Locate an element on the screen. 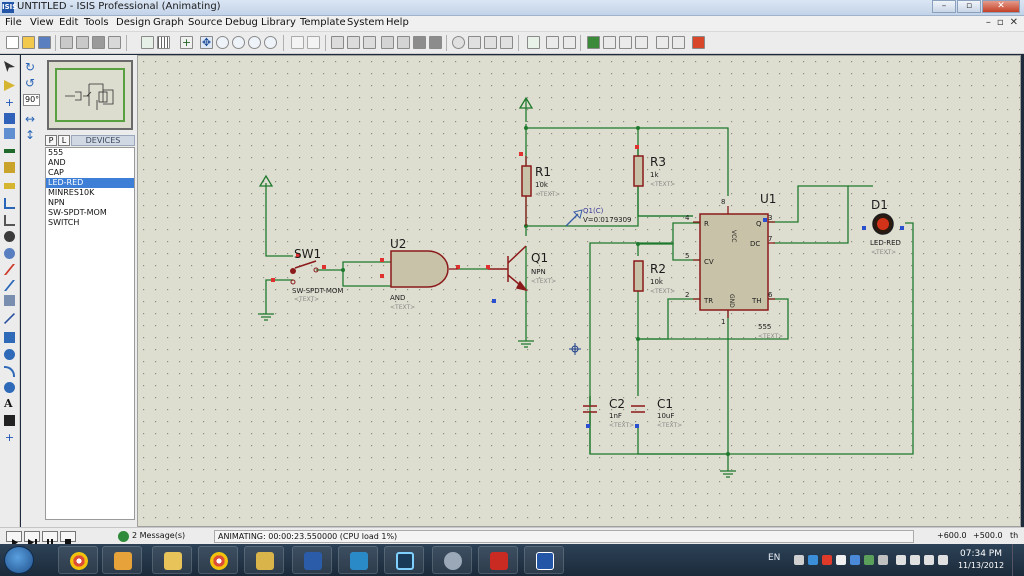 This screenshot has height=576, width=1024. line-icon is located at coordinates (9, 318).